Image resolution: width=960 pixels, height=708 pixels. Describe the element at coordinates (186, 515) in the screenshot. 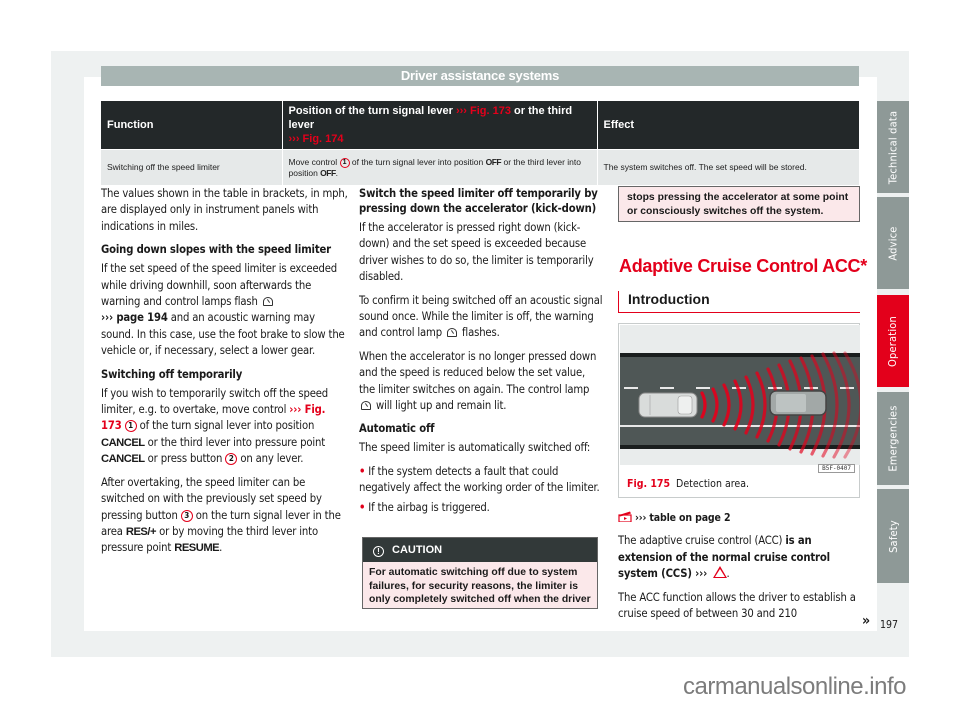

I see `button-number-badge: 3` at that location.